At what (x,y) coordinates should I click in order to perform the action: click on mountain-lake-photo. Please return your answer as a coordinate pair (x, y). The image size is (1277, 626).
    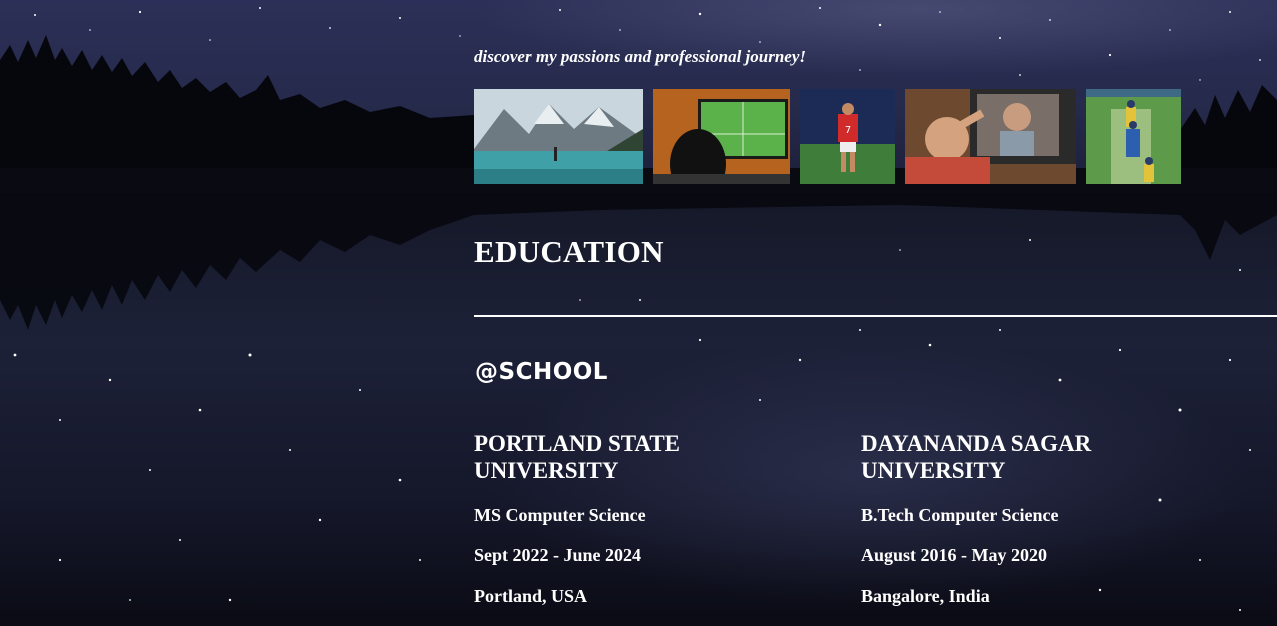
    Looking at the image, I should click on (558, 136).